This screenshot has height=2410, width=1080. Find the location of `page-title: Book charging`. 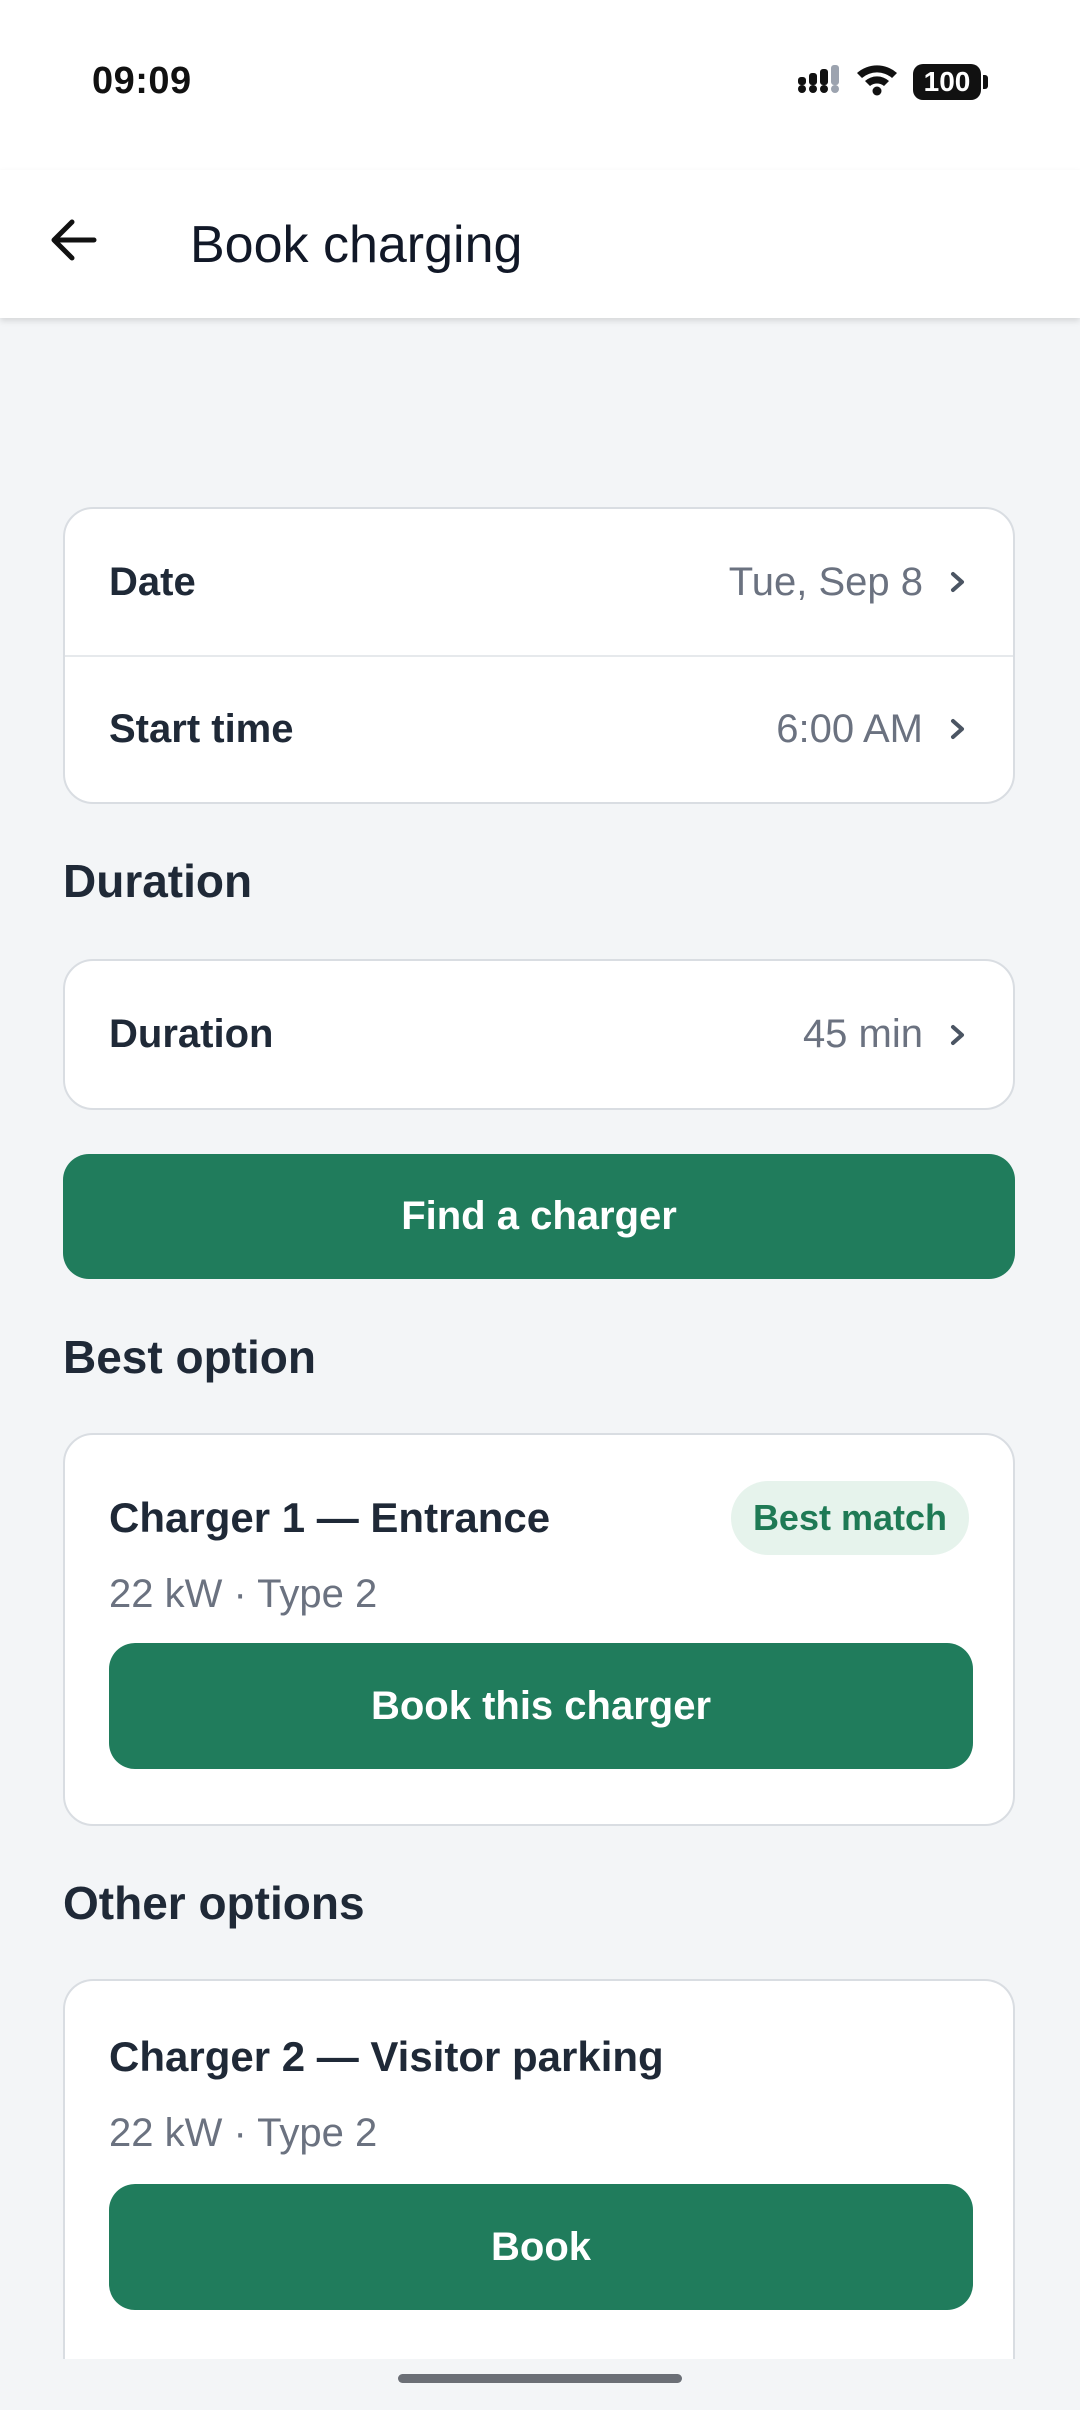

page-title: Book charging is located at coordinates (356, 245).